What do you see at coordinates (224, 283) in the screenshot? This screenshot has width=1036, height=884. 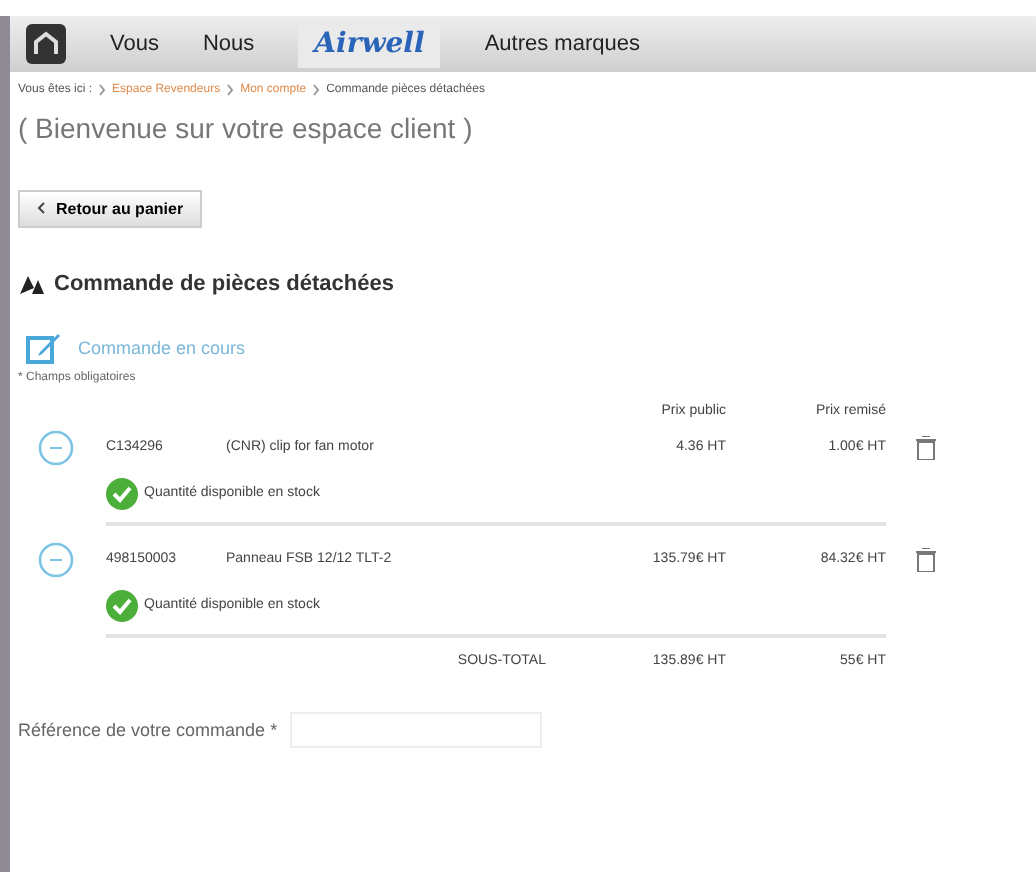 I see `section-title: Commande de pièces détachées` at bounding box center [224, 283].